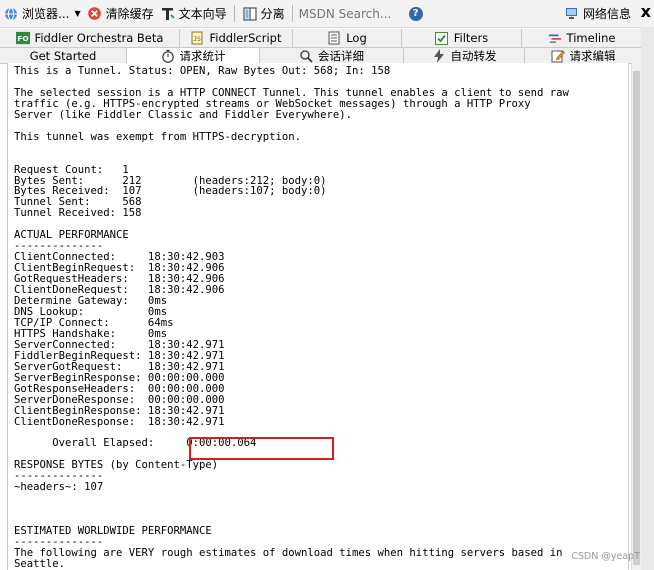  Describe the element at coordinates (351, 13) in the screenshot. I see `msdn-search-input` at that location.